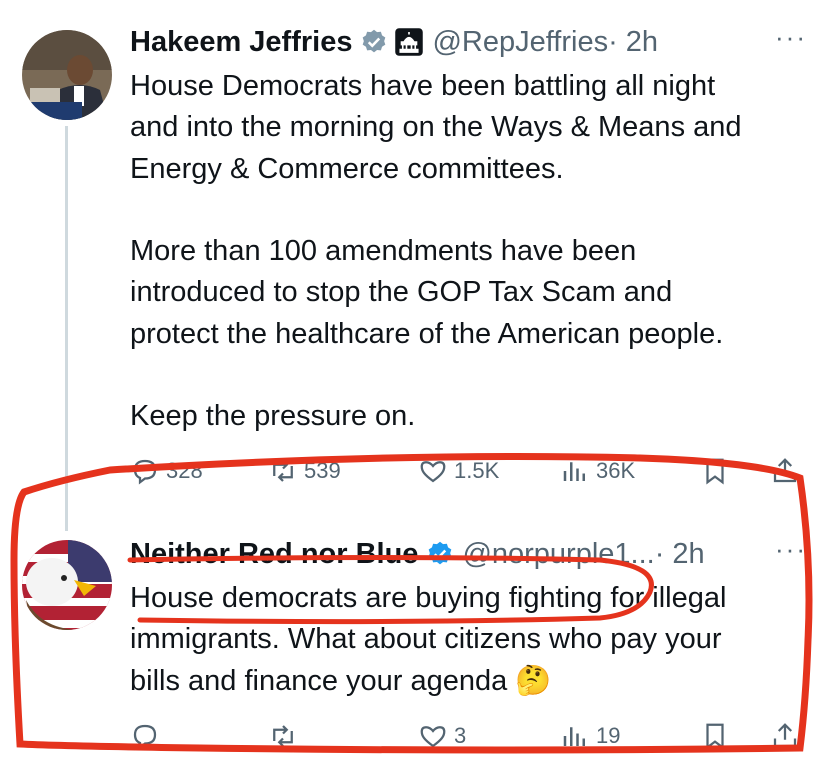 This screenshot has width=827, height=782. What do you see at coordinates (608, 735) in the screenshot?
I see `view-count: 19` at bounding box center [608, 735].